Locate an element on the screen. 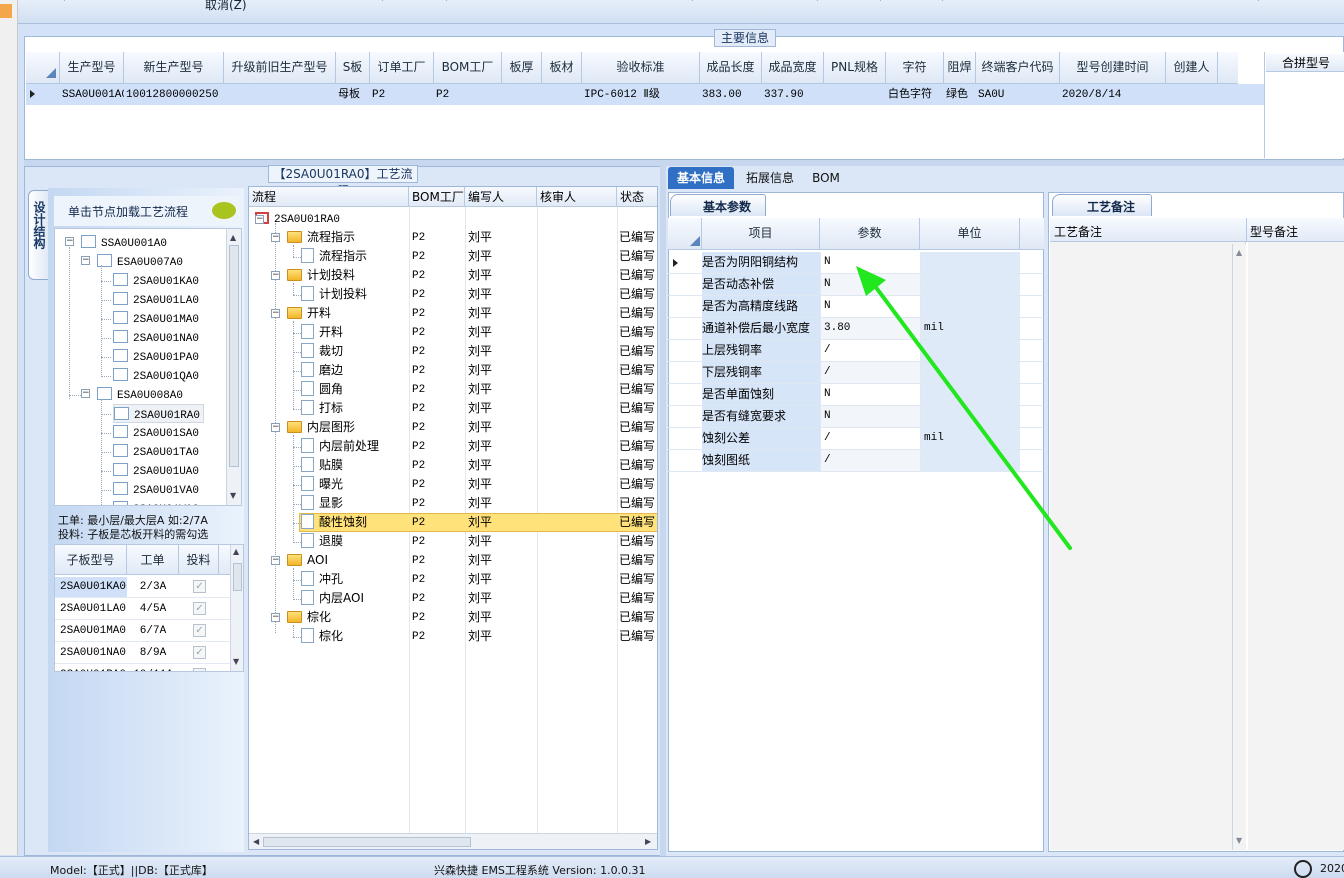 This screenshot has width=1344, height=878. work-order-cell: 10/11A is located at coordinates (153, 668).